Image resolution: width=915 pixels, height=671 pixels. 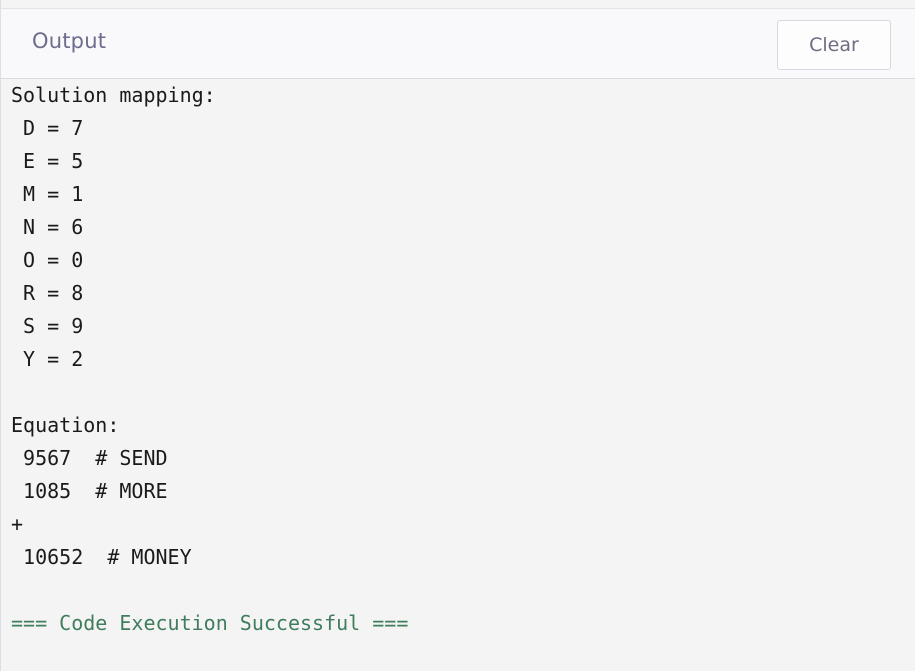 What do you see at coordinates (47, 194) in the screenshot?
I see `output-line: M = 1` at bounding box center [47, 194].